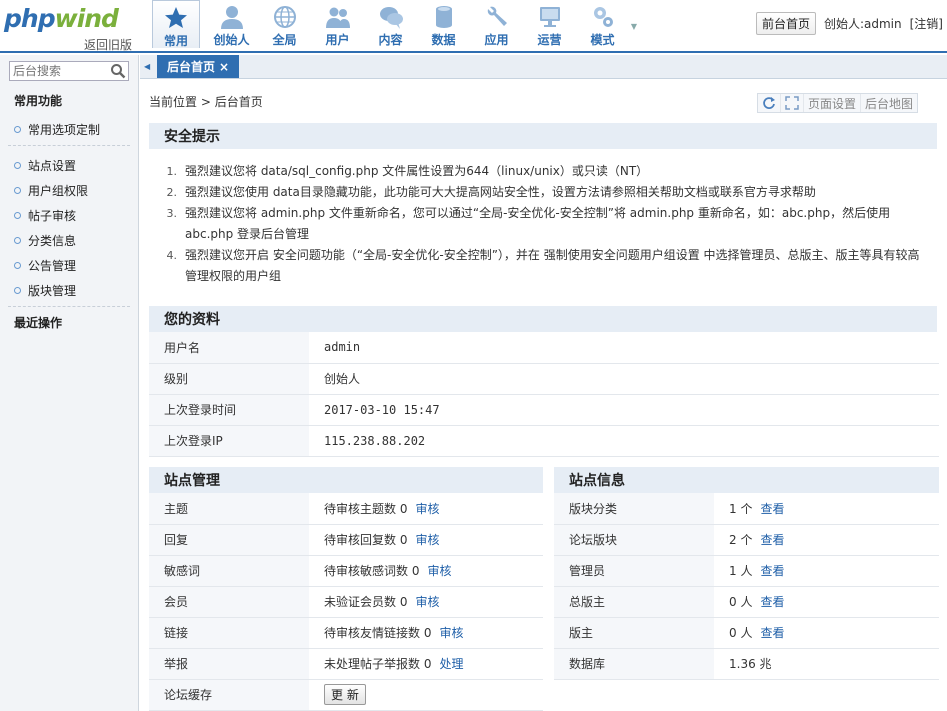  I want to click on current-user: 创始人:admin, so click(862, 24).